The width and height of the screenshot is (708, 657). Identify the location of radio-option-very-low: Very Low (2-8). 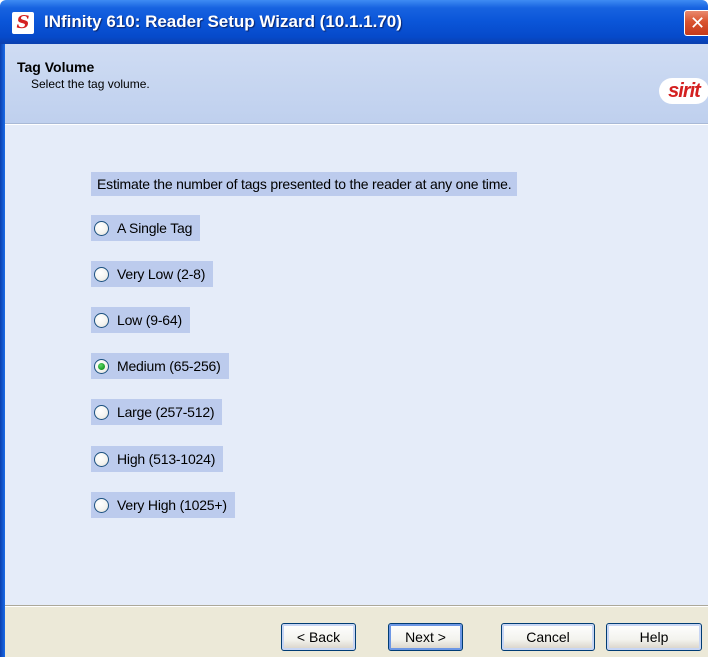
(152, 274).